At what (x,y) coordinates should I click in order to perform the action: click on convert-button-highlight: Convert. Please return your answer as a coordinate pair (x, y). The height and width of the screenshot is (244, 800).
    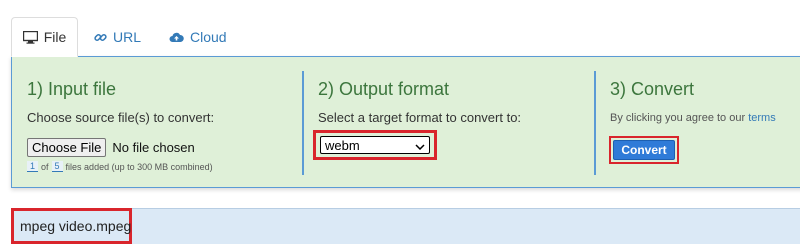
    Looking at the image, I should click on (644, 150).